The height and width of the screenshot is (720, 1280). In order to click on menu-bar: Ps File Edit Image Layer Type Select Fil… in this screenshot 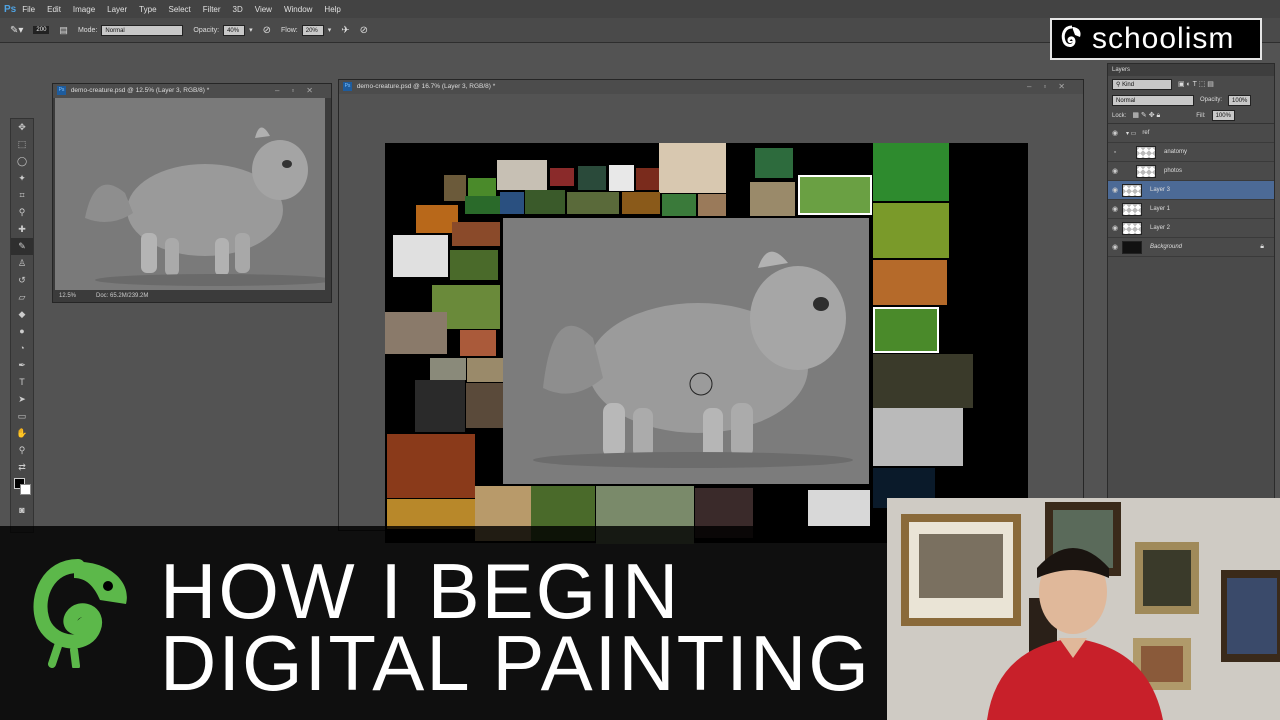, I will do `click(640, 9)`.